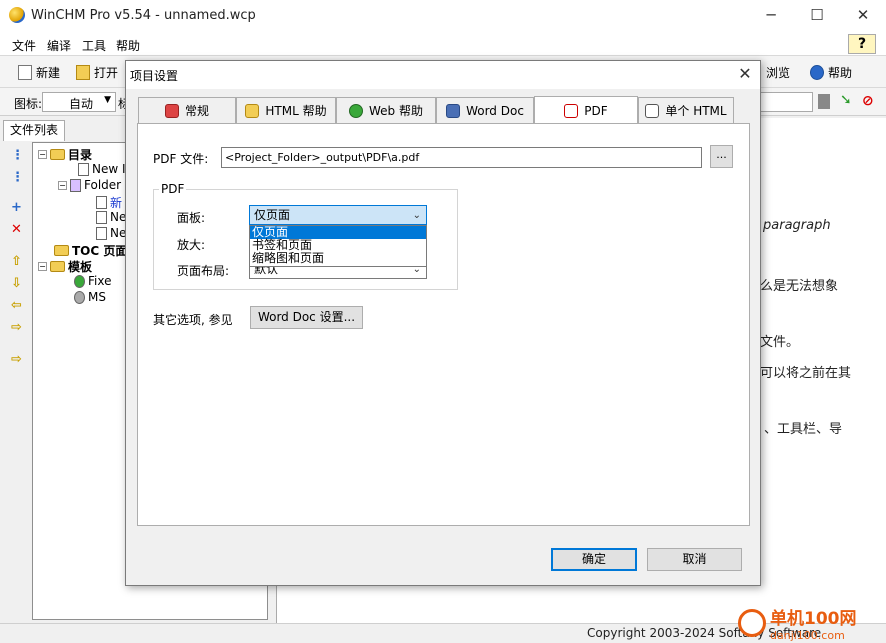 This screenshot has width=886, height=643. I want to click on panel-dropdown-list: 仅页面 书签和页面 缩略图和页面, so click(338, 246).